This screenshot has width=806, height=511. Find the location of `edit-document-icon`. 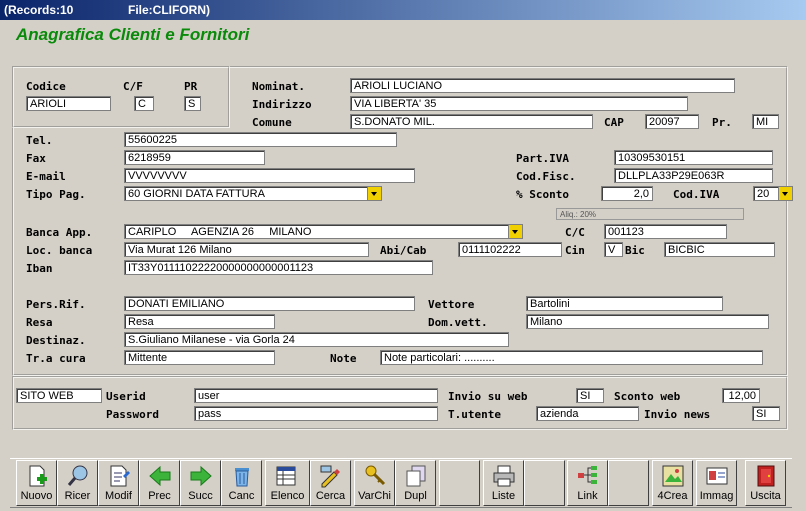

edit-document-icon is located at coordinates (120, 476).